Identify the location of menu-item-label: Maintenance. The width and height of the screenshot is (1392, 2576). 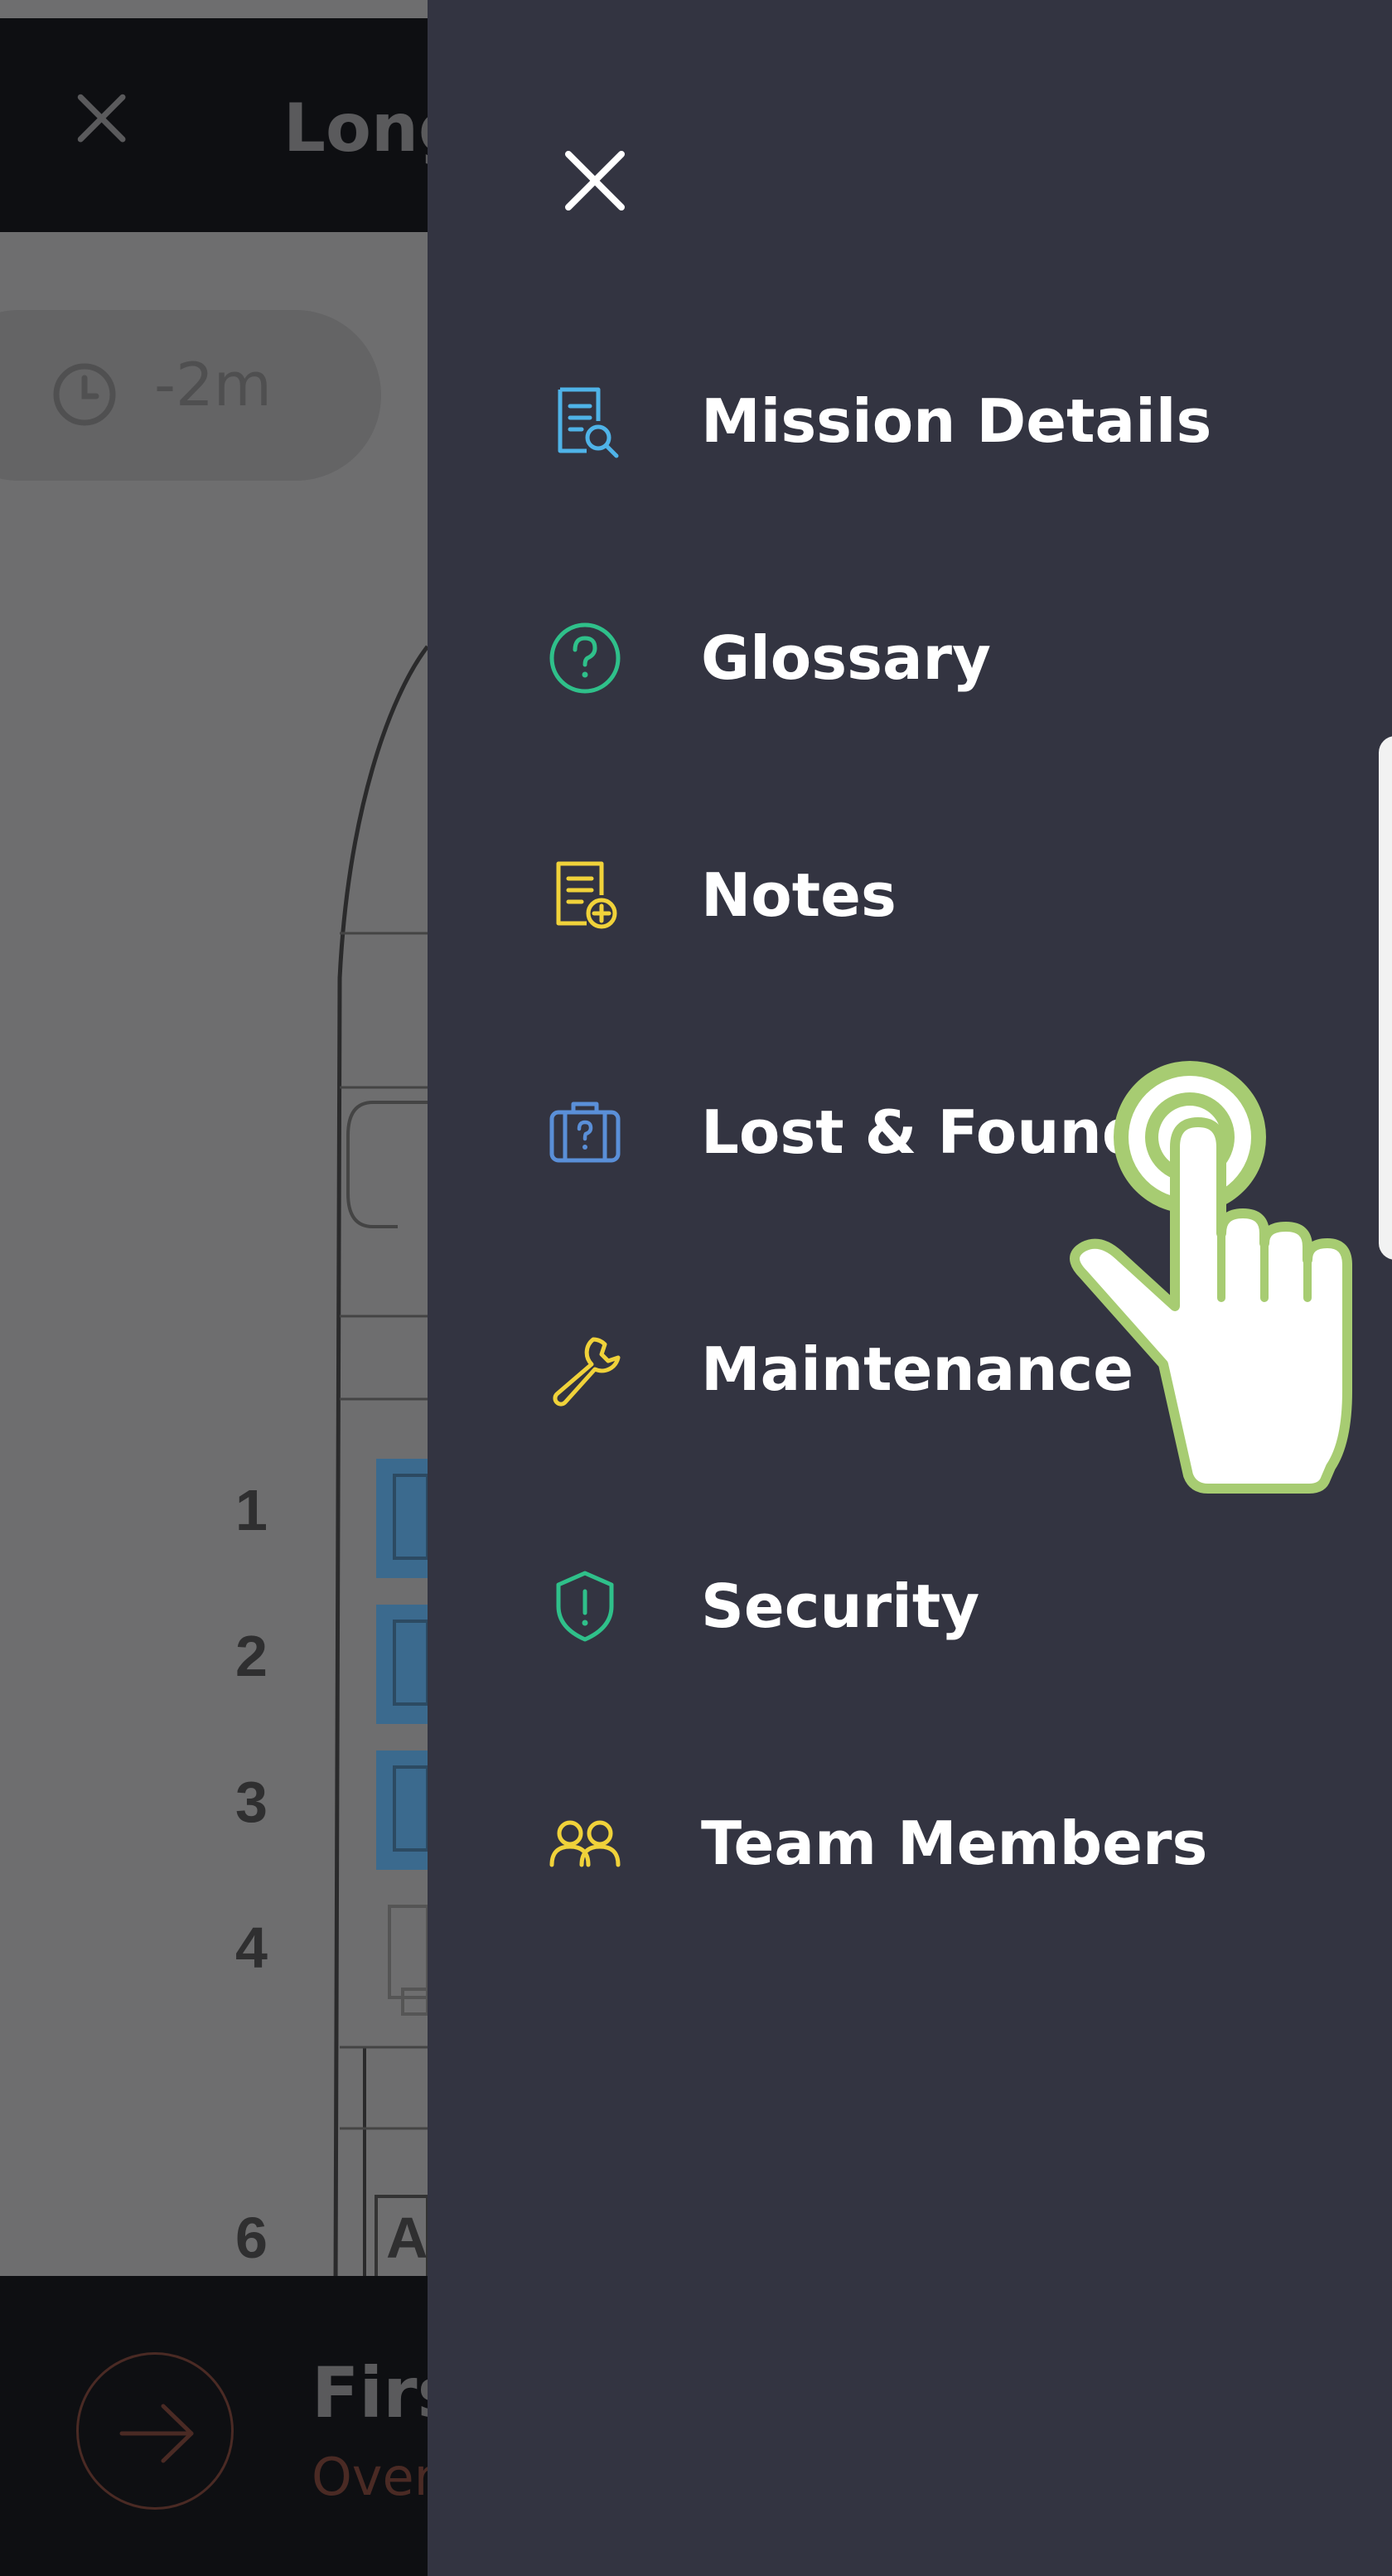
(917, 1369).